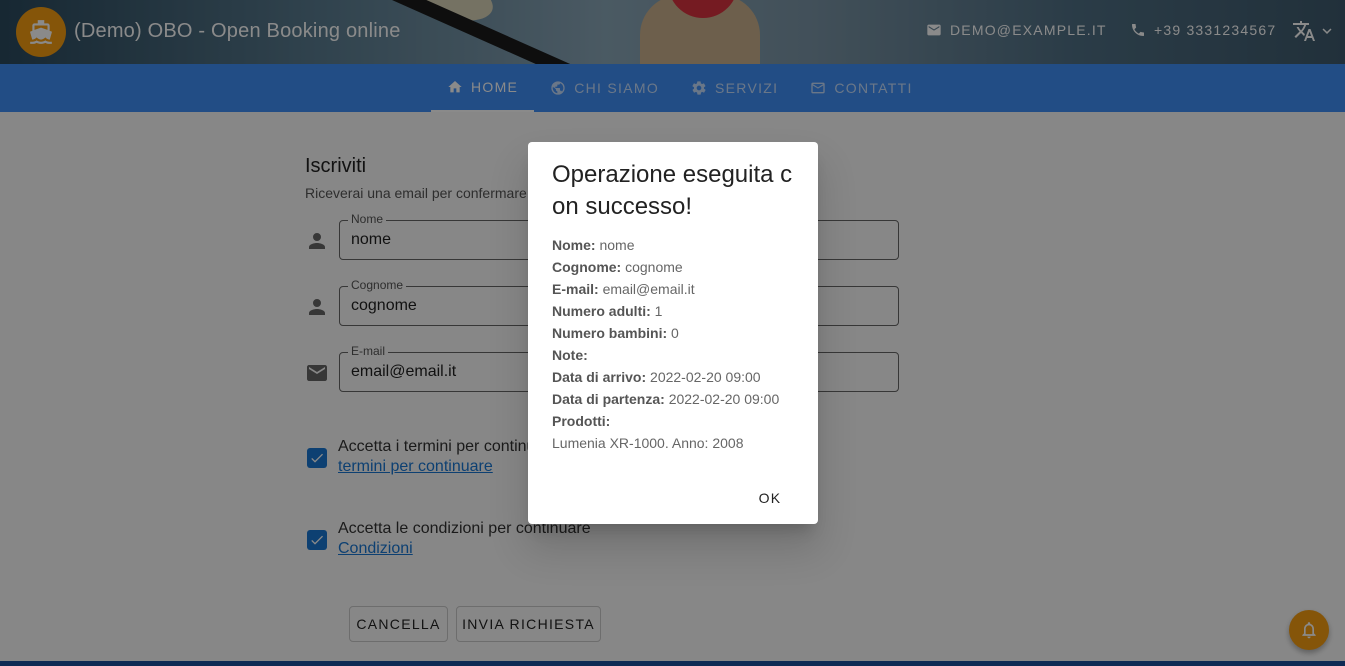 The image size is (1345, 666). What do you see at coordinates (658, 311) in the screenshot?
I see `dialog-row-value: 1` at bounding box center [658, 311].